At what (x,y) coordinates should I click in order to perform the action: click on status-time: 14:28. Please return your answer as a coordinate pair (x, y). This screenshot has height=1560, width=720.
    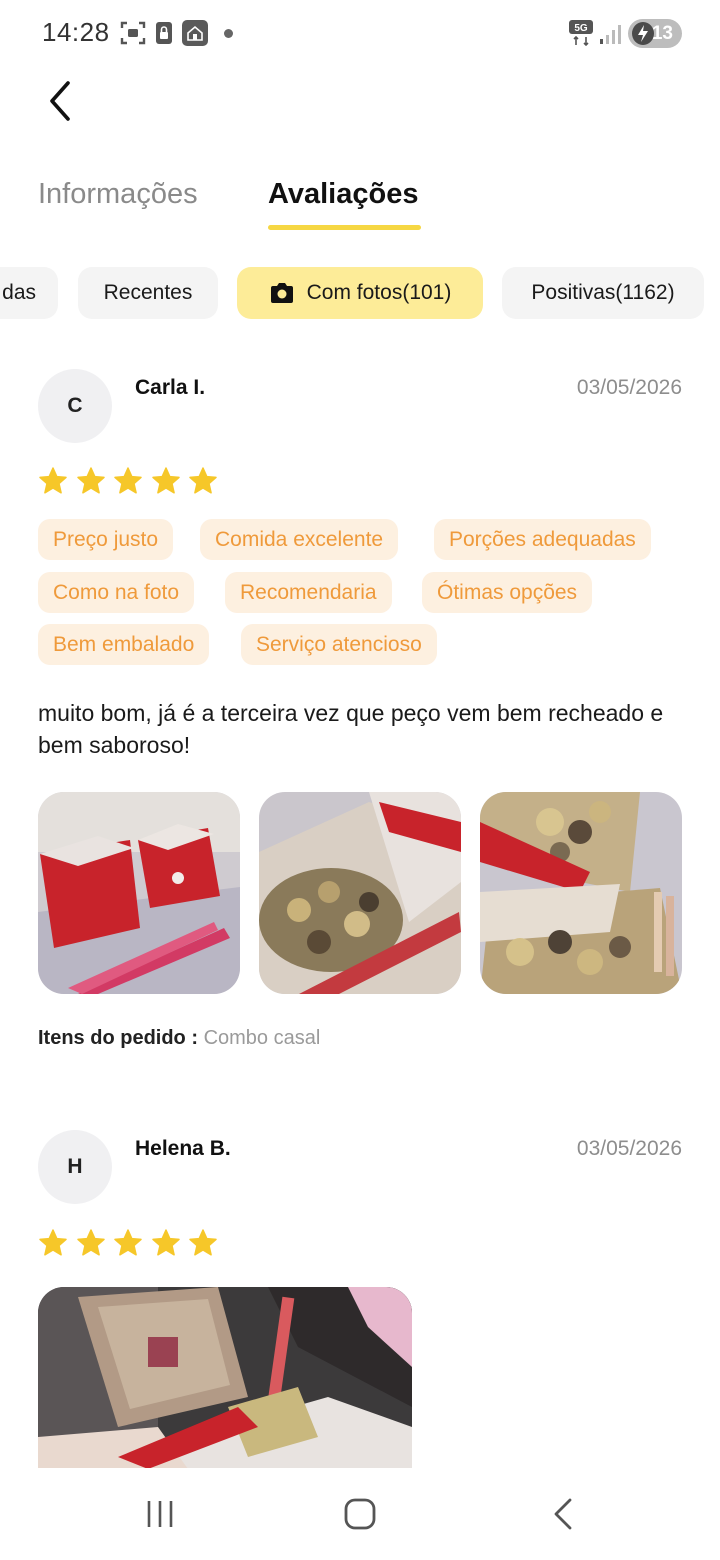
    Looking at the image, I should click on (76, 32).